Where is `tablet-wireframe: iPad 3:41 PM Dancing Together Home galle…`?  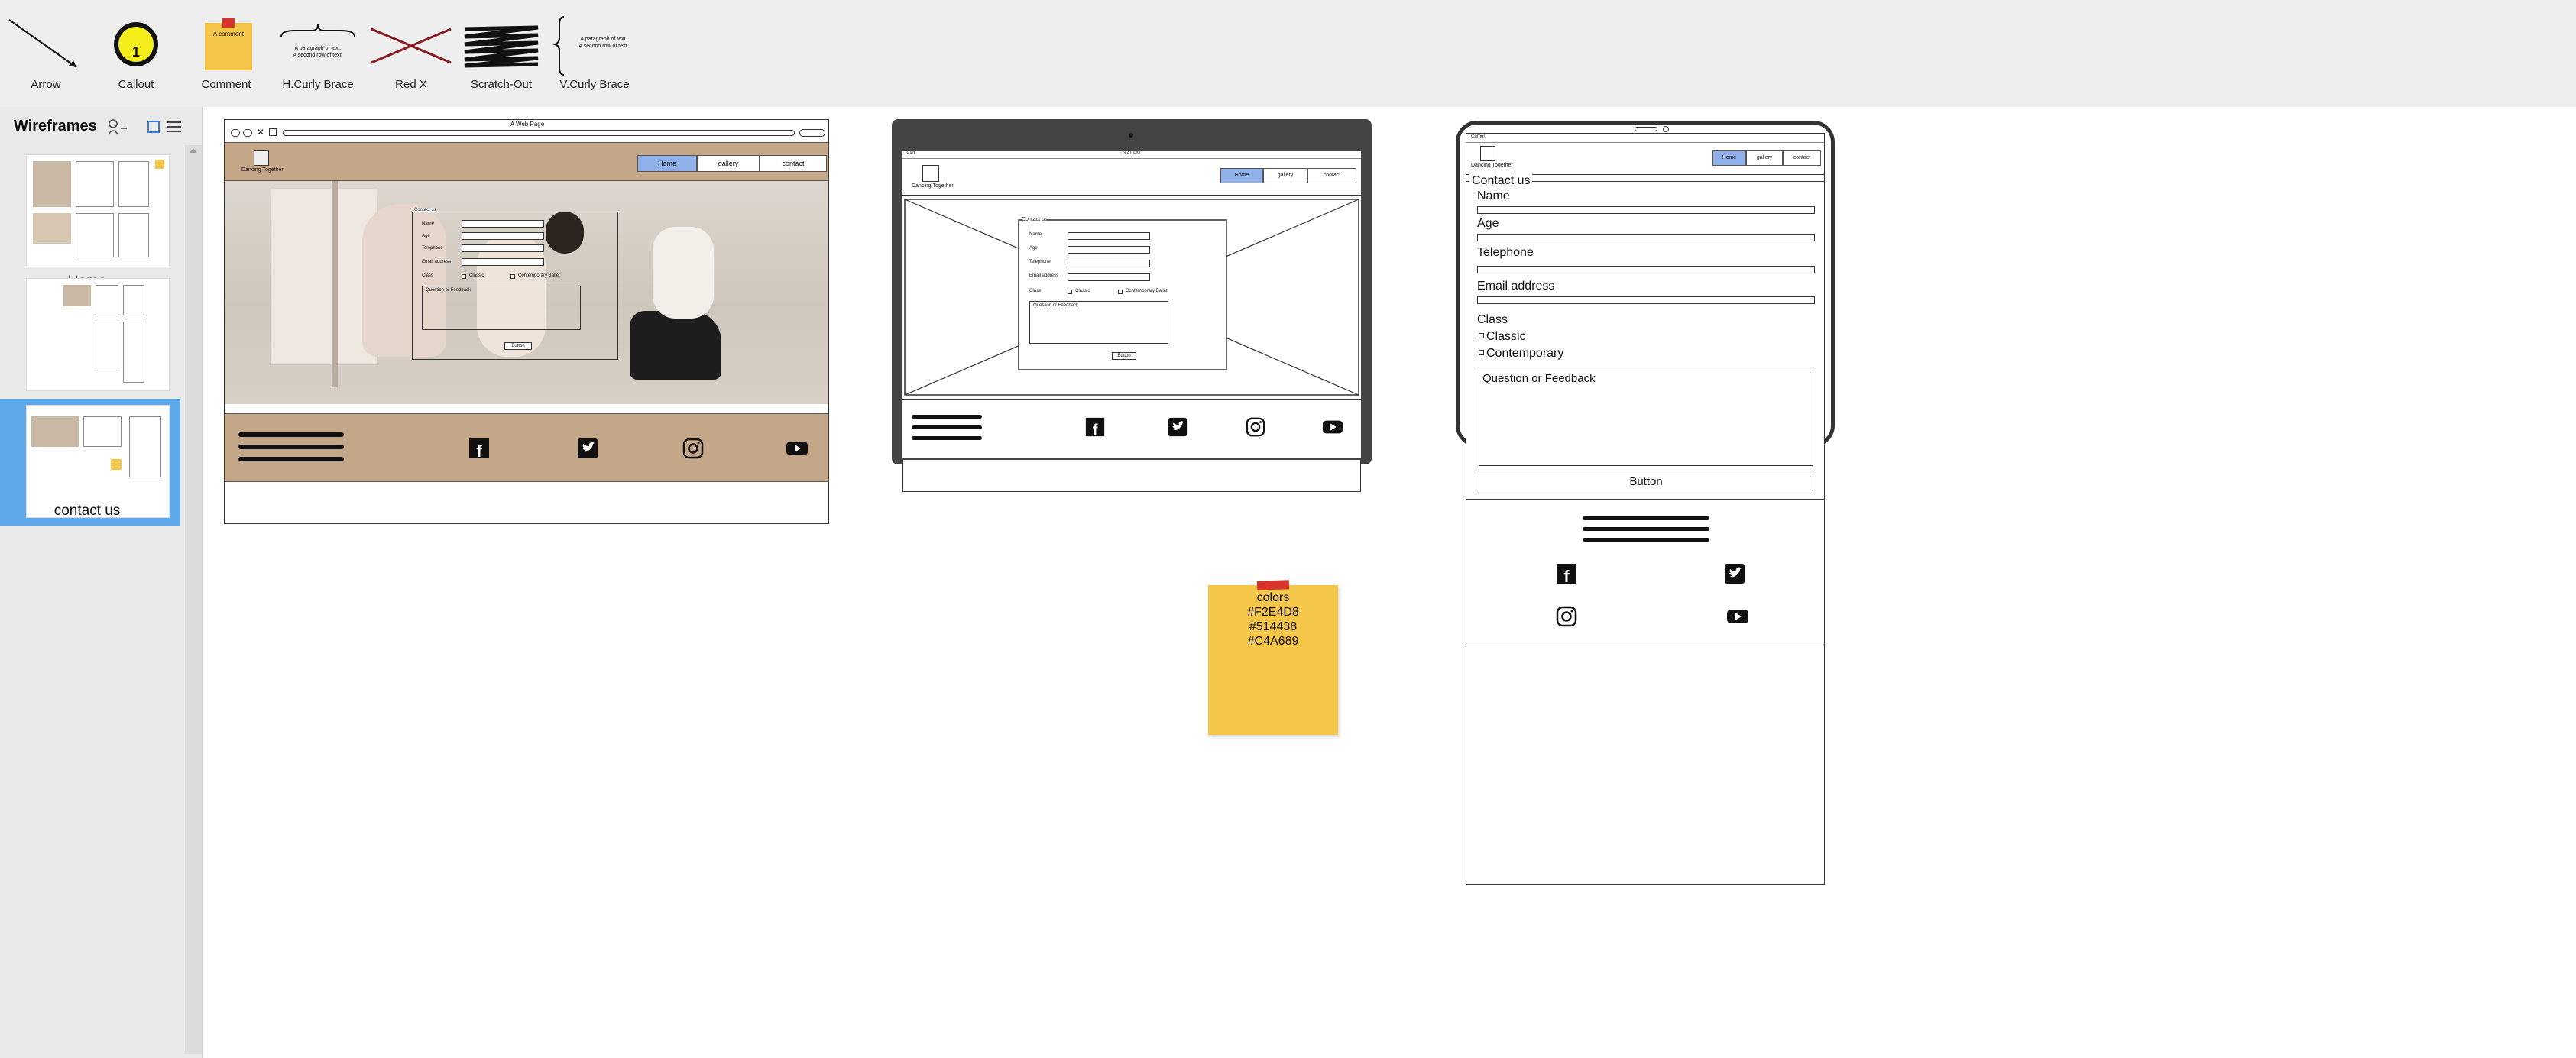
tablet-wireframe: iPad 3:41 PM Dancing Together Home galle… is located at coordinates (1132, 291).